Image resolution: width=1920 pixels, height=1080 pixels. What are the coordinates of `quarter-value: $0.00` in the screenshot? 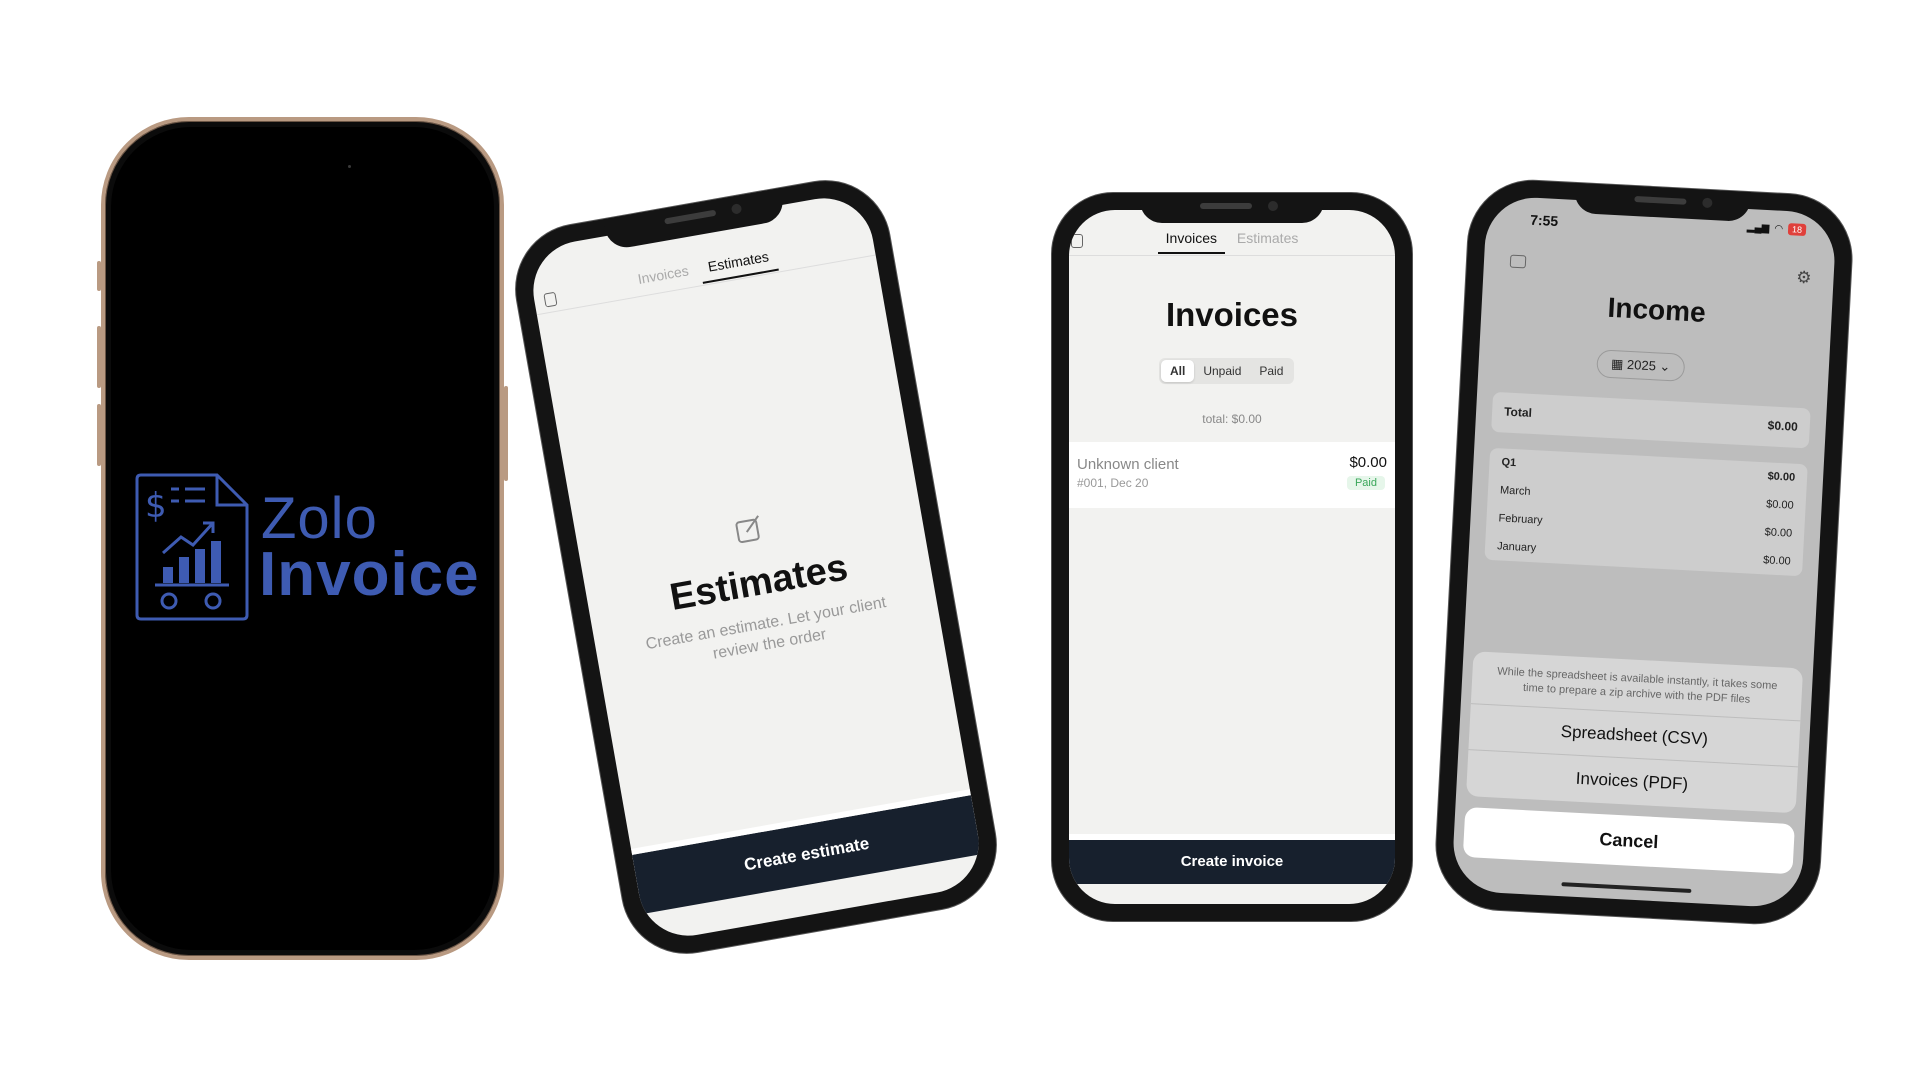 It's located at (1781, 477).